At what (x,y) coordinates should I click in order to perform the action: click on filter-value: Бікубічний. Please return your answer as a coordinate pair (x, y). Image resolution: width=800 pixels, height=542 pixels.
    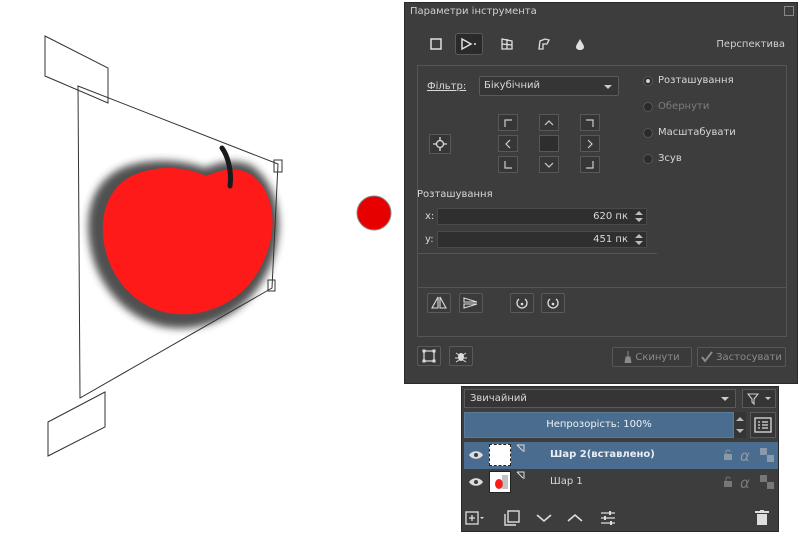
    Looking at the image, I should click on (512, 85).